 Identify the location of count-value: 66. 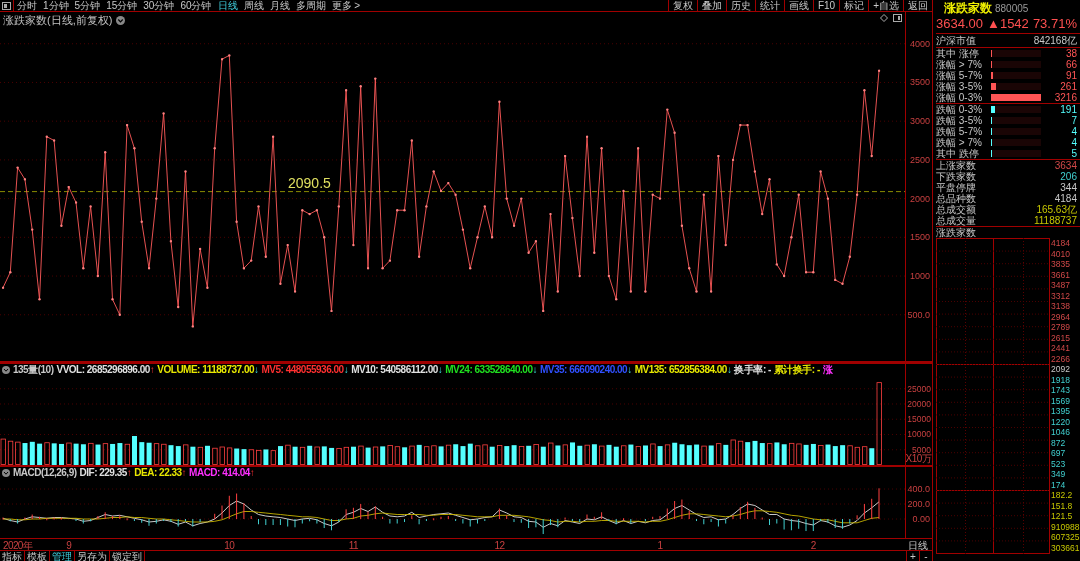
(1070, 64).